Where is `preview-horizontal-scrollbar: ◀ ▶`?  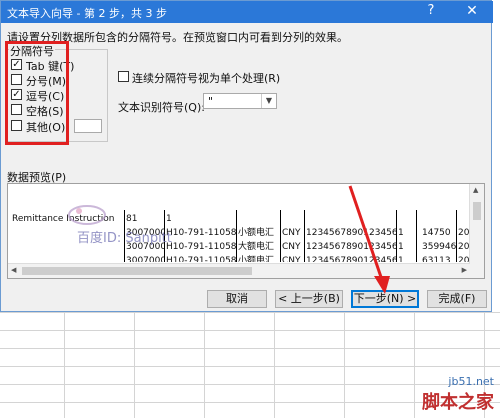 preview-horizontal-scrollbar: ◀ ▶ is located at coordinates (239, 270).